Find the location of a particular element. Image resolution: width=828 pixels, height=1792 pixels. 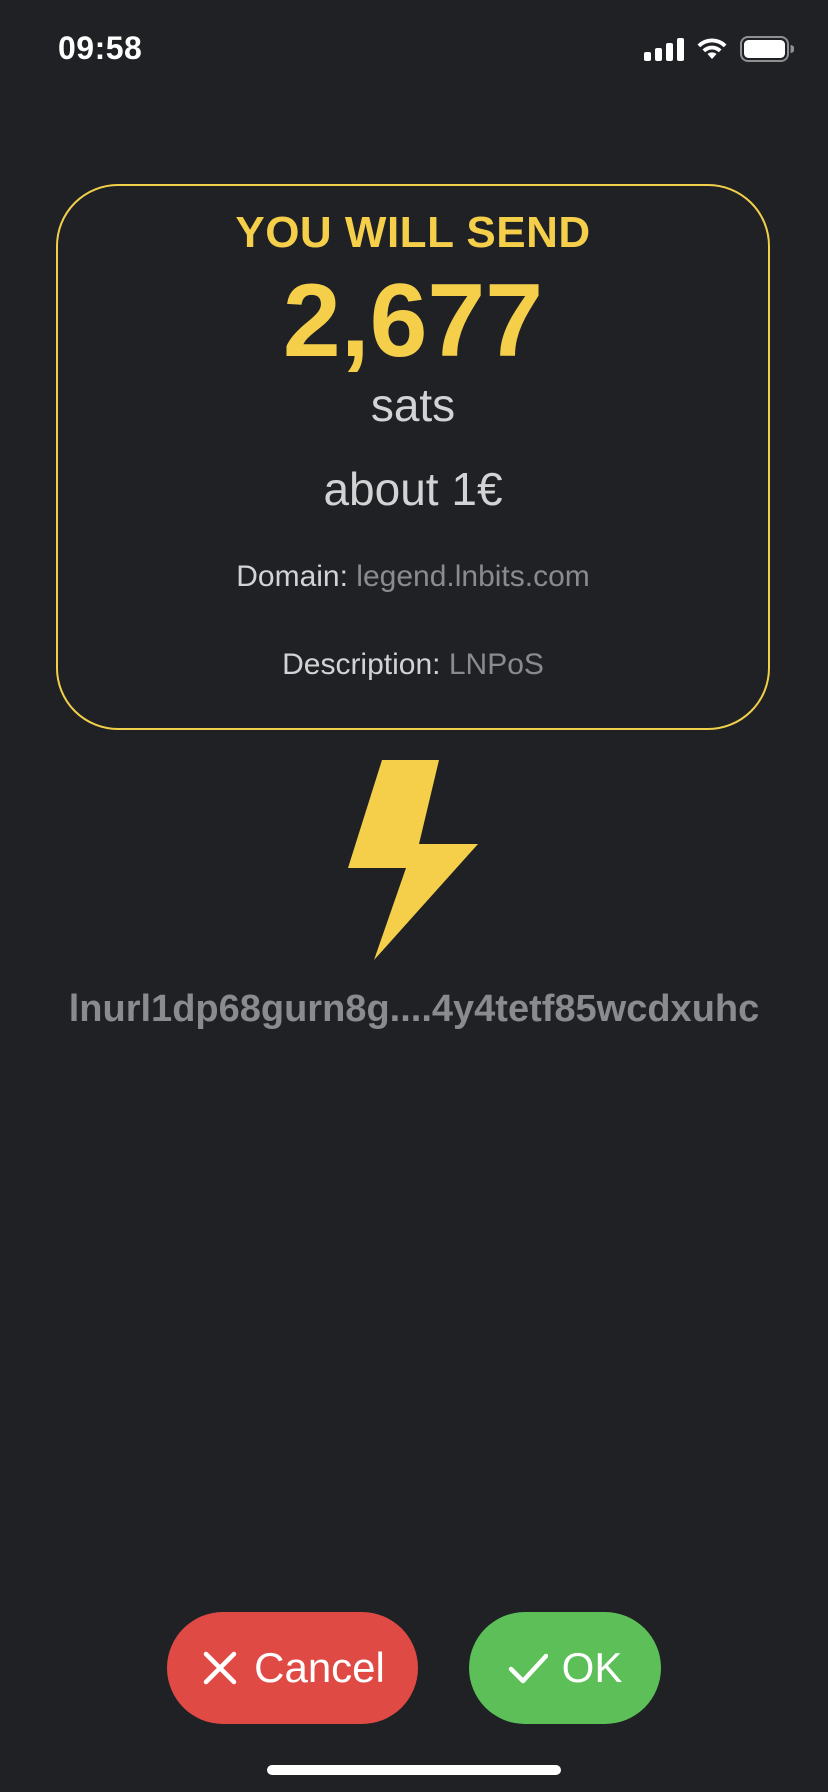

status-icons is located at coordinates (719, 49).